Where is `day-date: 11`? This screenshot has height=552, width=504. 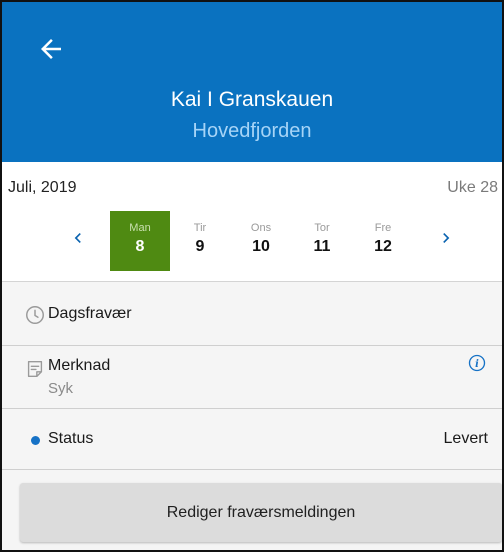
day-date: 11 is located at coordinates (322, 246).